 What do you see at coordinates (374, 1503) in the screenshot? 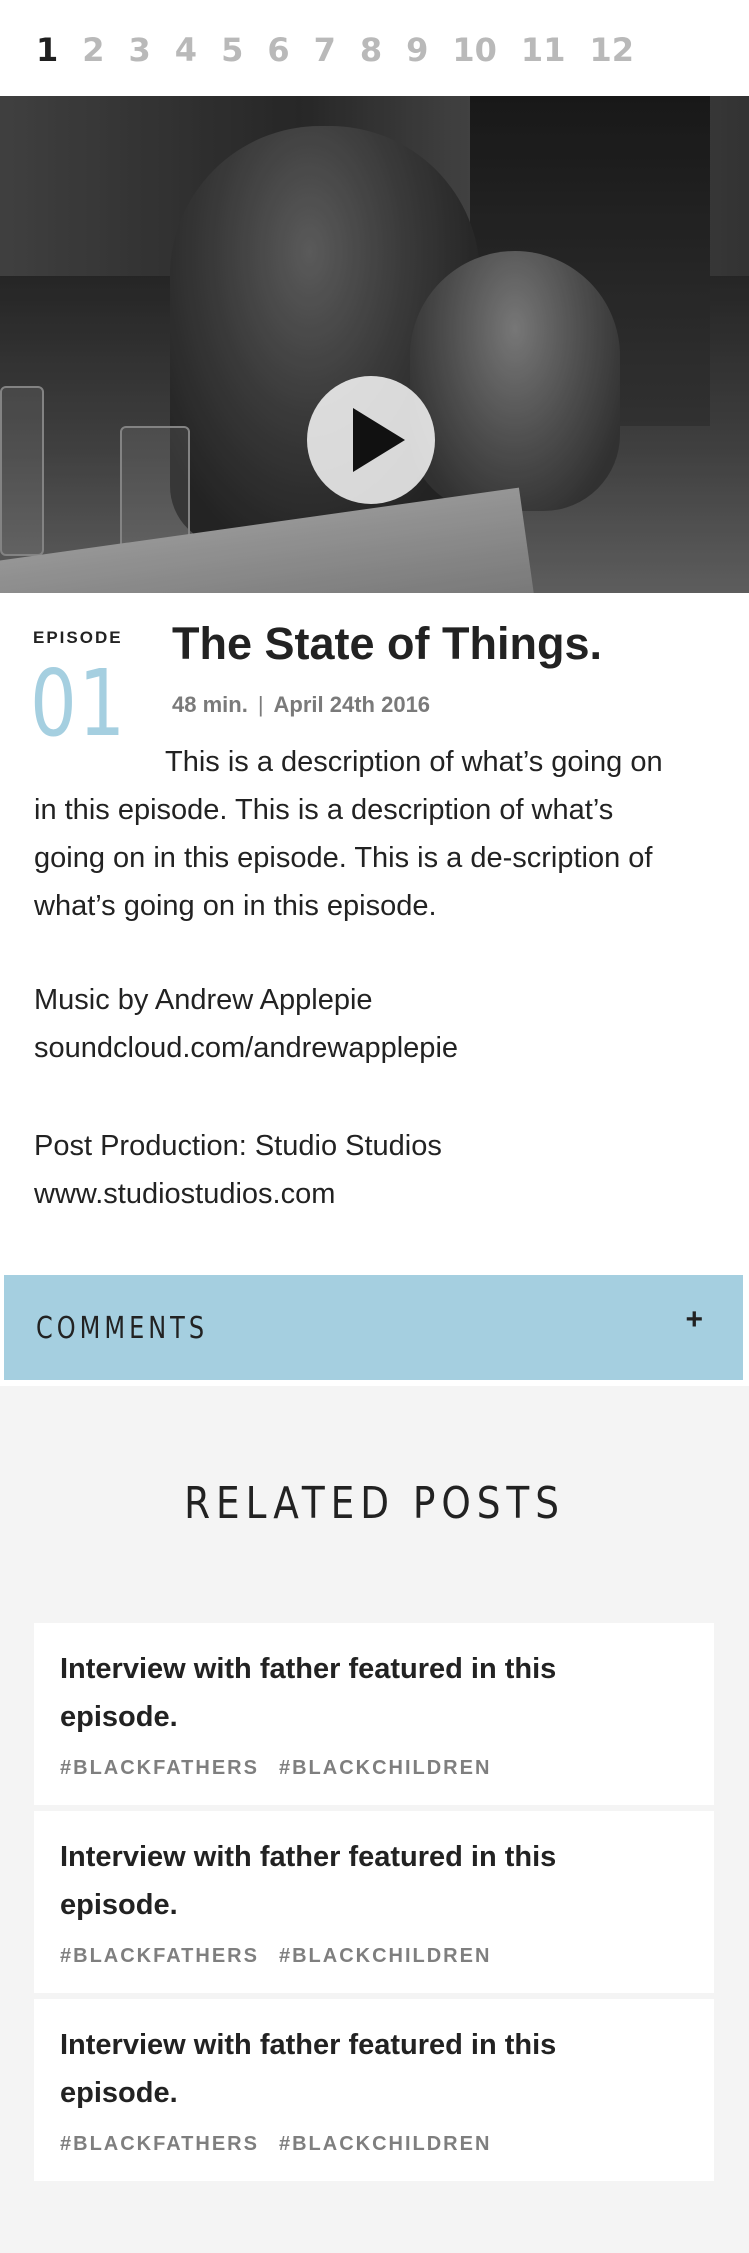
I see `related-posts-heading: RELATED POSTS` at bounding box center [374, 1503].